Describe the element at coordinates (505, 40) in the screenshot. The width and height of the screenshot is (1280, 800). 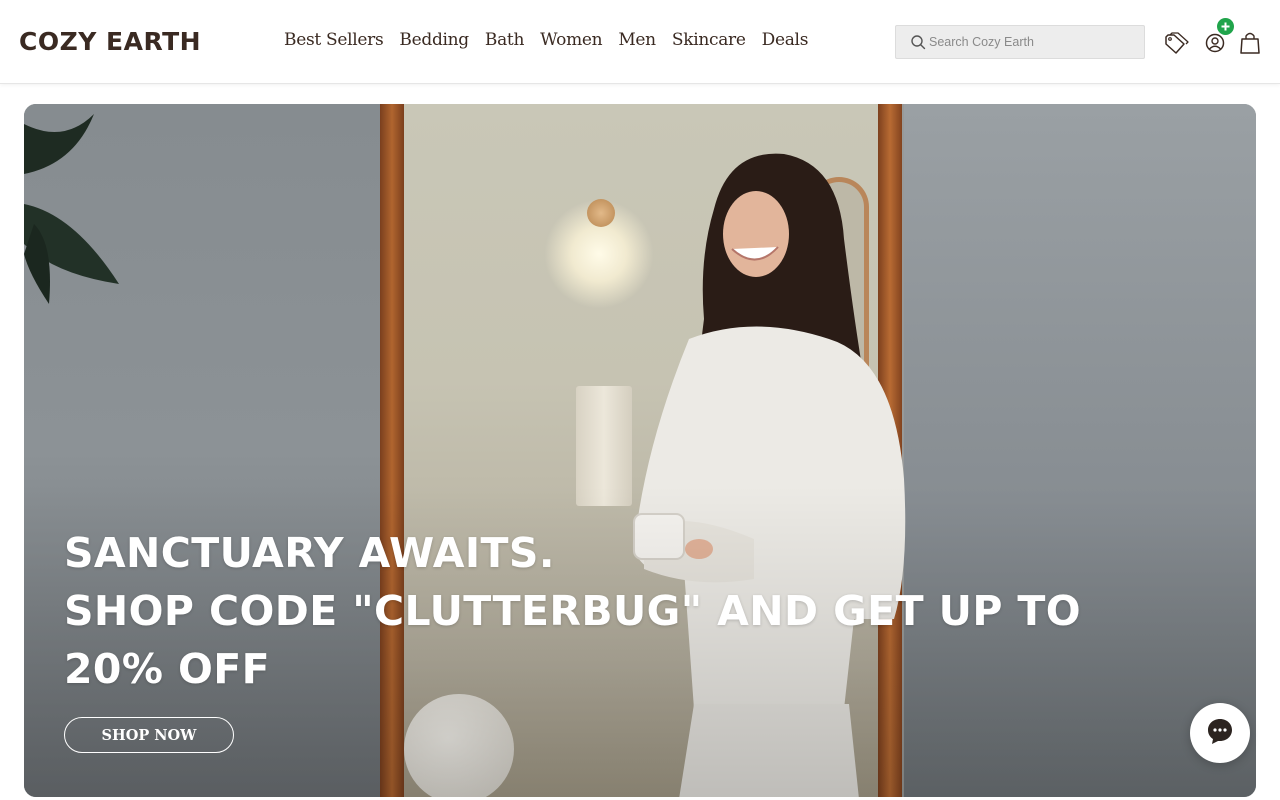
I see `nav-item-bath: Bath` at that location.